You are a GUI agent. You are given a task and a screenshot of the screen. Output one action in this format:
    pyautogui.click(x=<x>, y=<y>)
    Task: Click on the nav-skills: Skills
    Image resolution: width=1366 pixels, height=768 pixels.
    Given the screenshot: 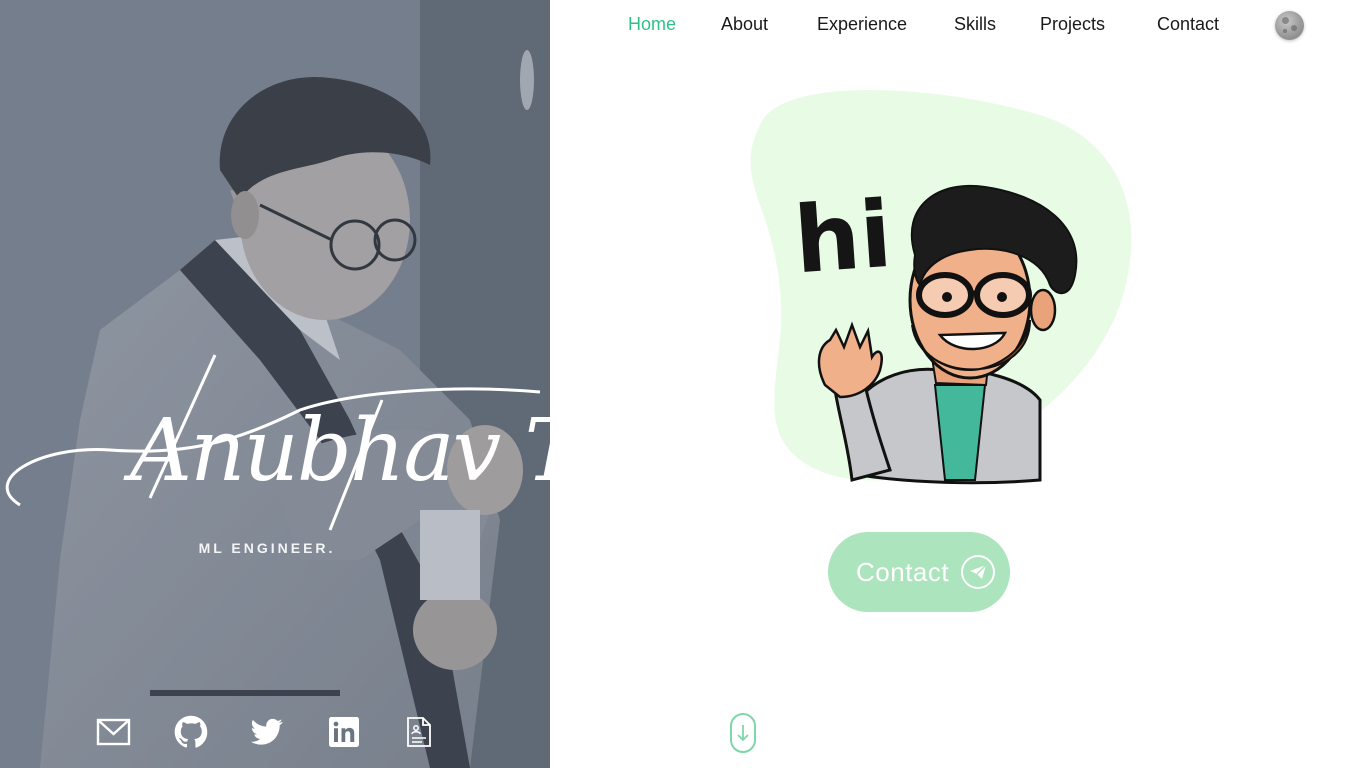 What is the action you would take?
    pyautogui.click(x=975, y=24)
    